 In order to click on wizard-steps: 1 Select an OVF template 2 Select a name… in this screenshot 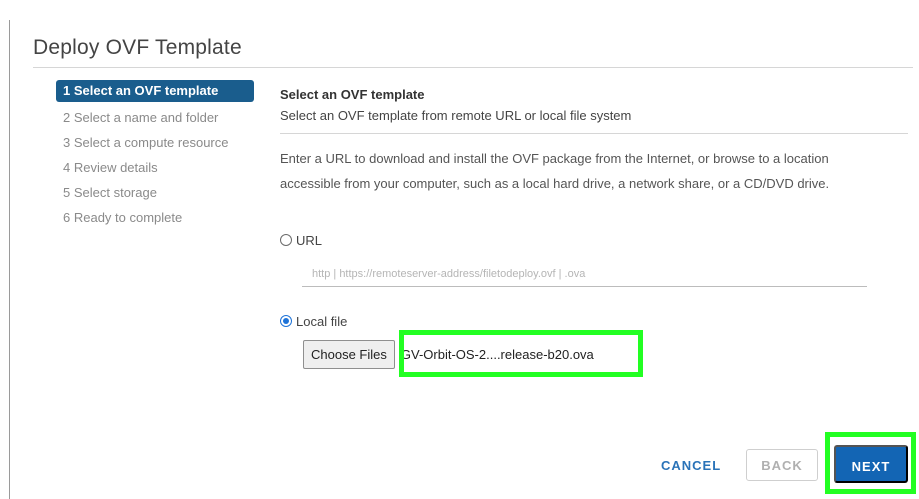, I will do `click(158, 155)`.